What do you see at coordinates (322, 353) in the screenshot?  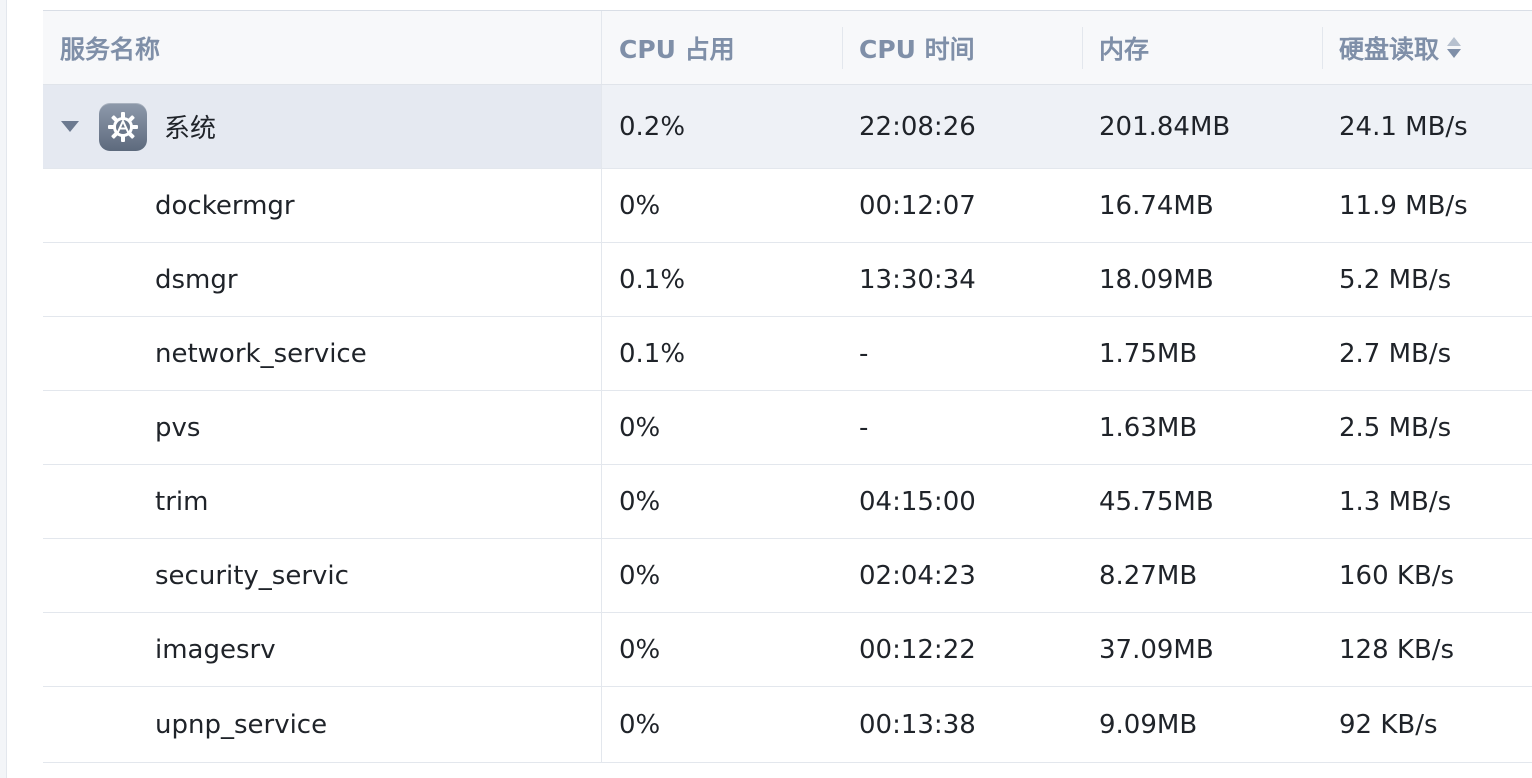 I see `service-name: network_service` at bounding box center [322, 353].